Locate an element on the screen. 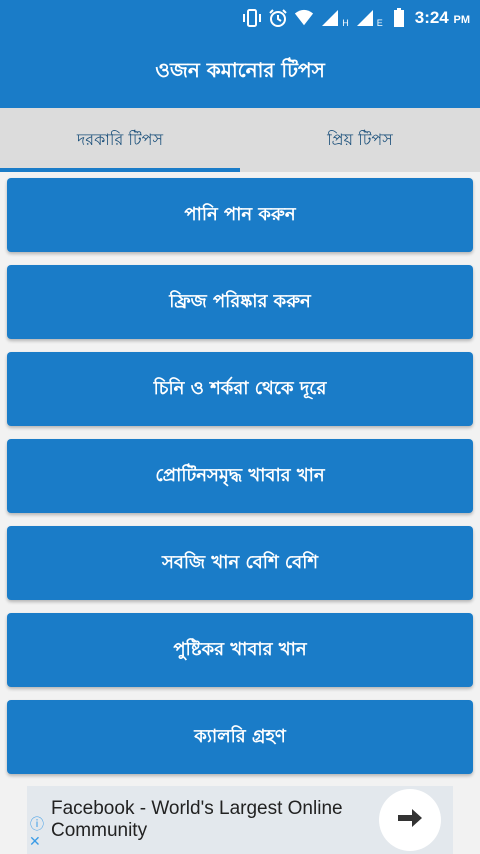 The width and height of the screenshot is (480, 854). network-type-label: E is located at coordinates (379, 23).